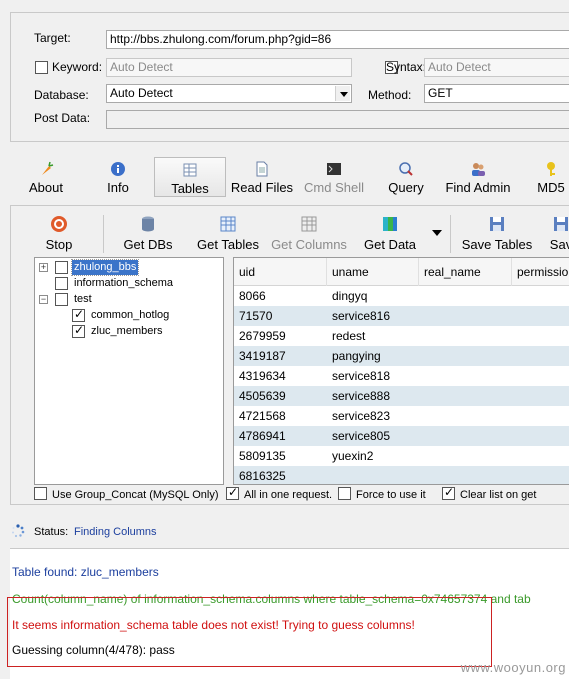  What do you see at coordinates (309, 244) in the screenshot?
I see `get-columns-button-label: Get Columns` at bounding box center [309, 244].